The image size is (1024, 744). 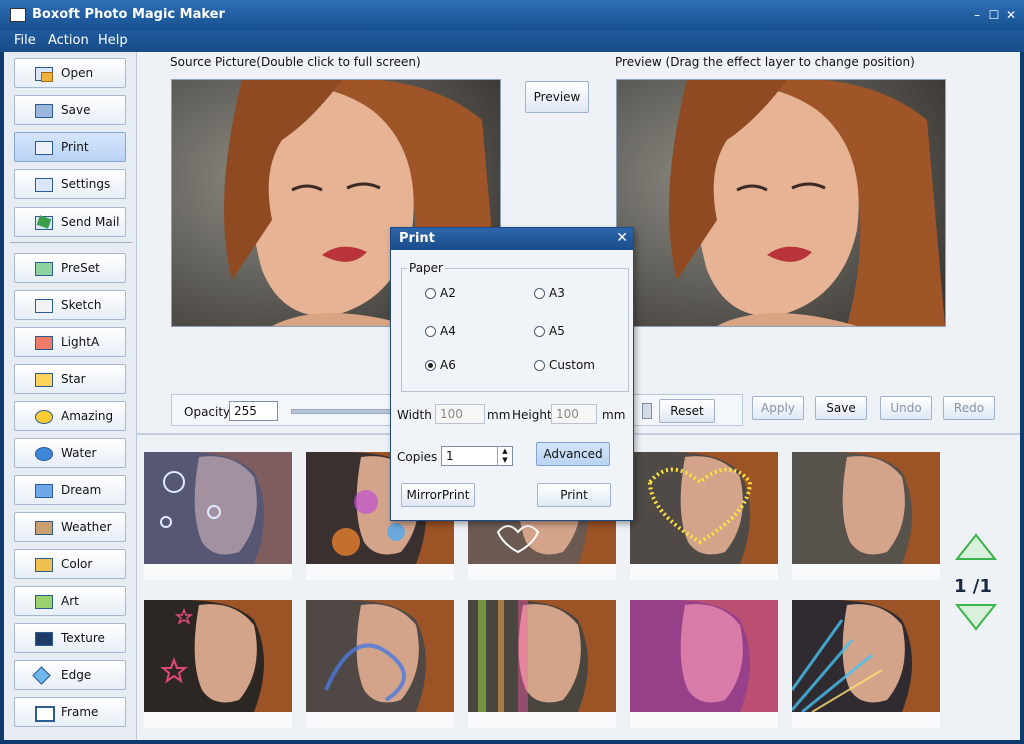 I want to click on settings-button: Settings, so click(x=70, y=184).